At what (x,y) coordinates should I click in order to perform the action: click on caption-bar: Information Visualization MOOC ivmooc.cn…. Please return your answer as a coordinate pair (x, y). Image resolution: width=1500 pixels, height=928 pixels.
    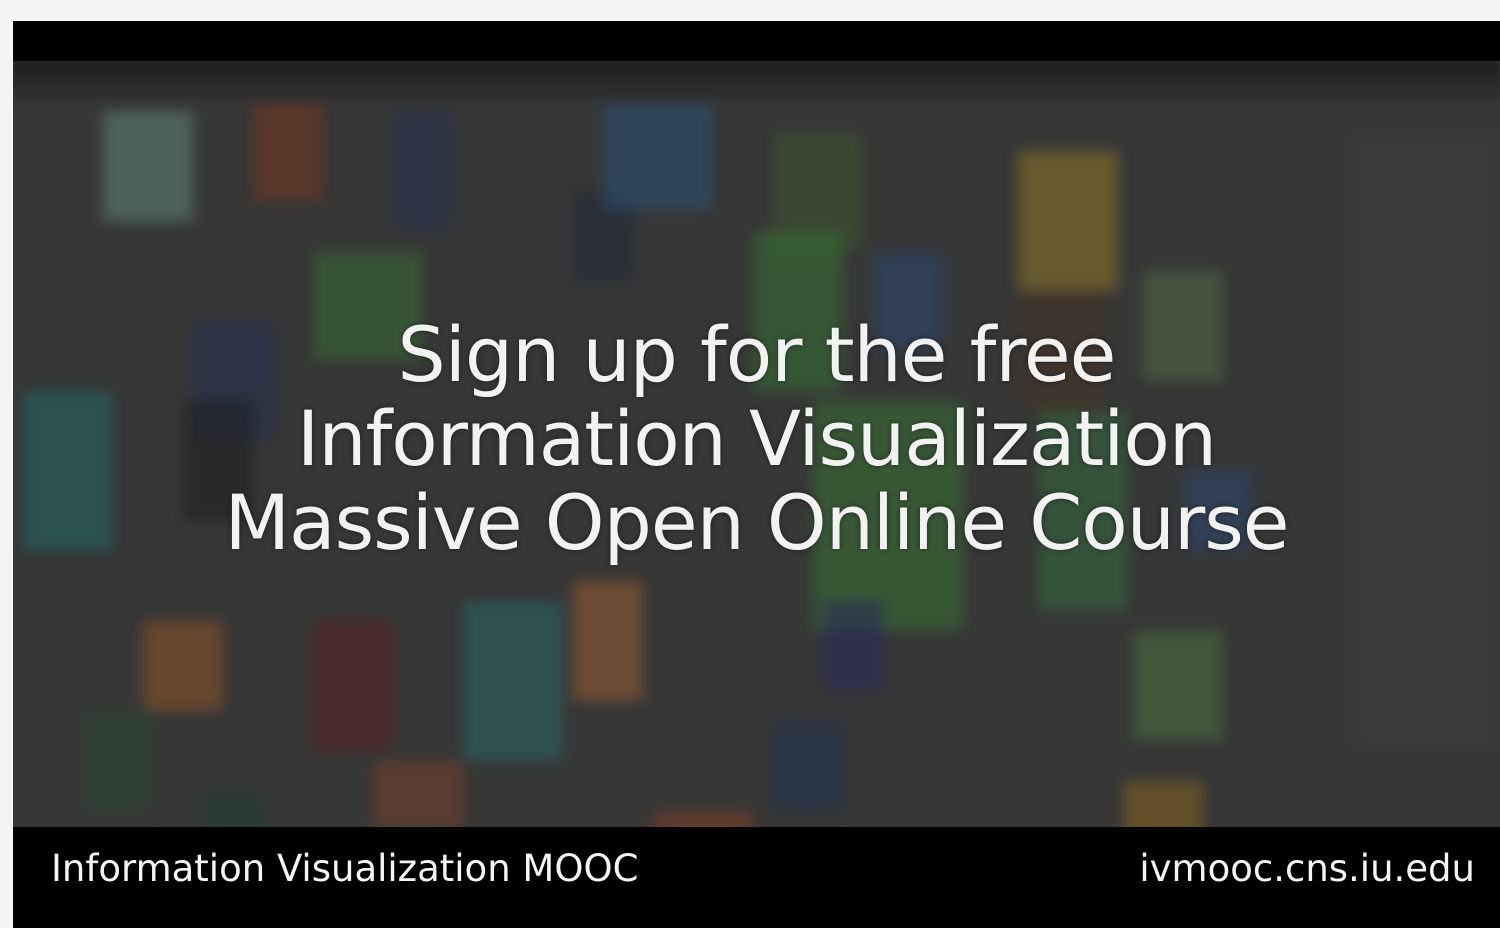
    Looking at the image, I should click on (756, 877).